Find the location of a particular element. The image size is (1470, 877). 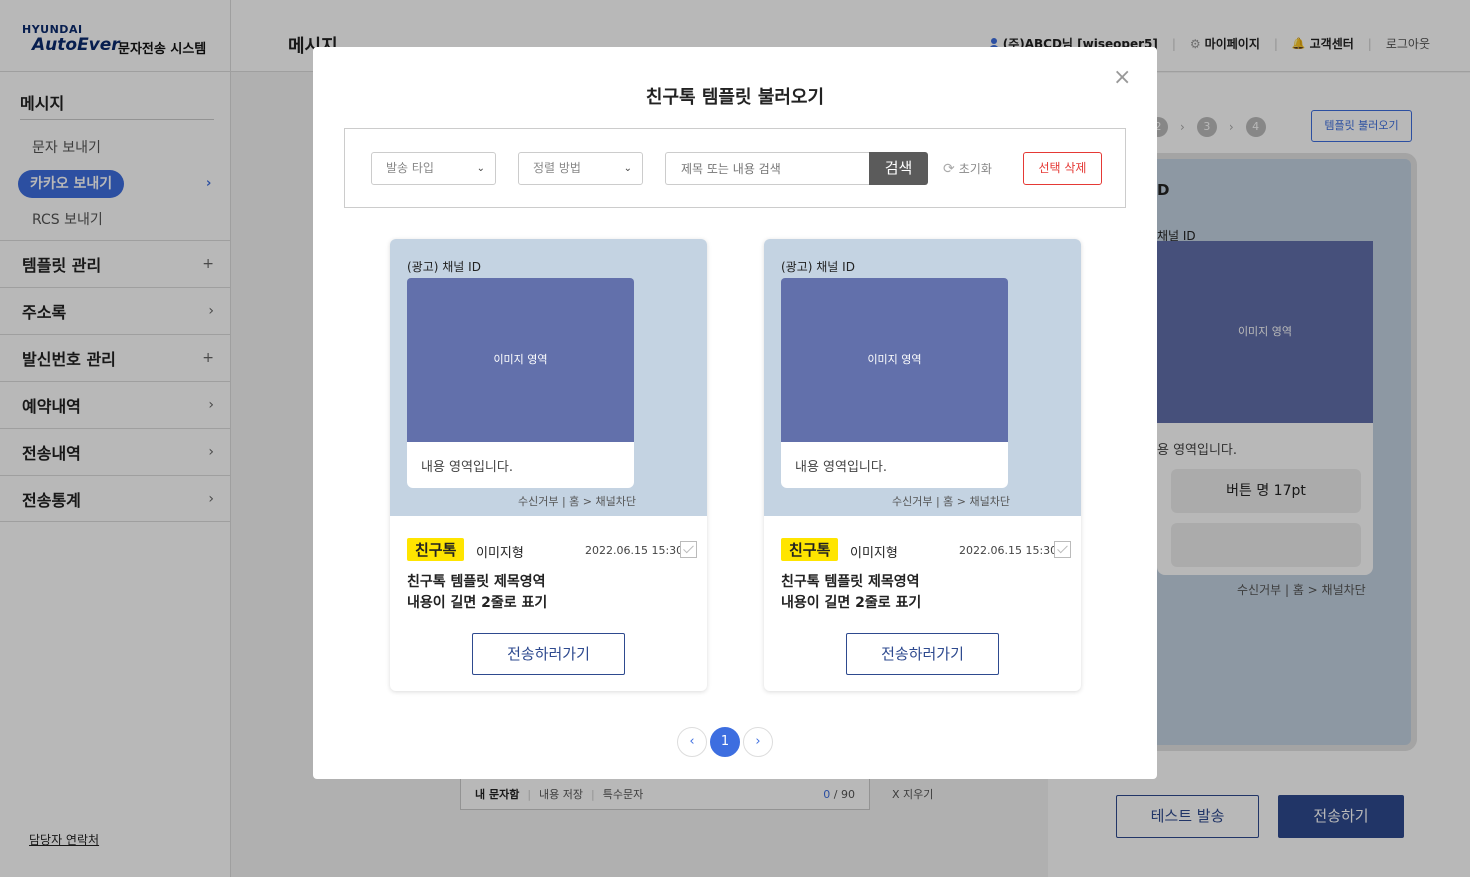

reset-label: 초기화 is located at coordinates (975, 169).